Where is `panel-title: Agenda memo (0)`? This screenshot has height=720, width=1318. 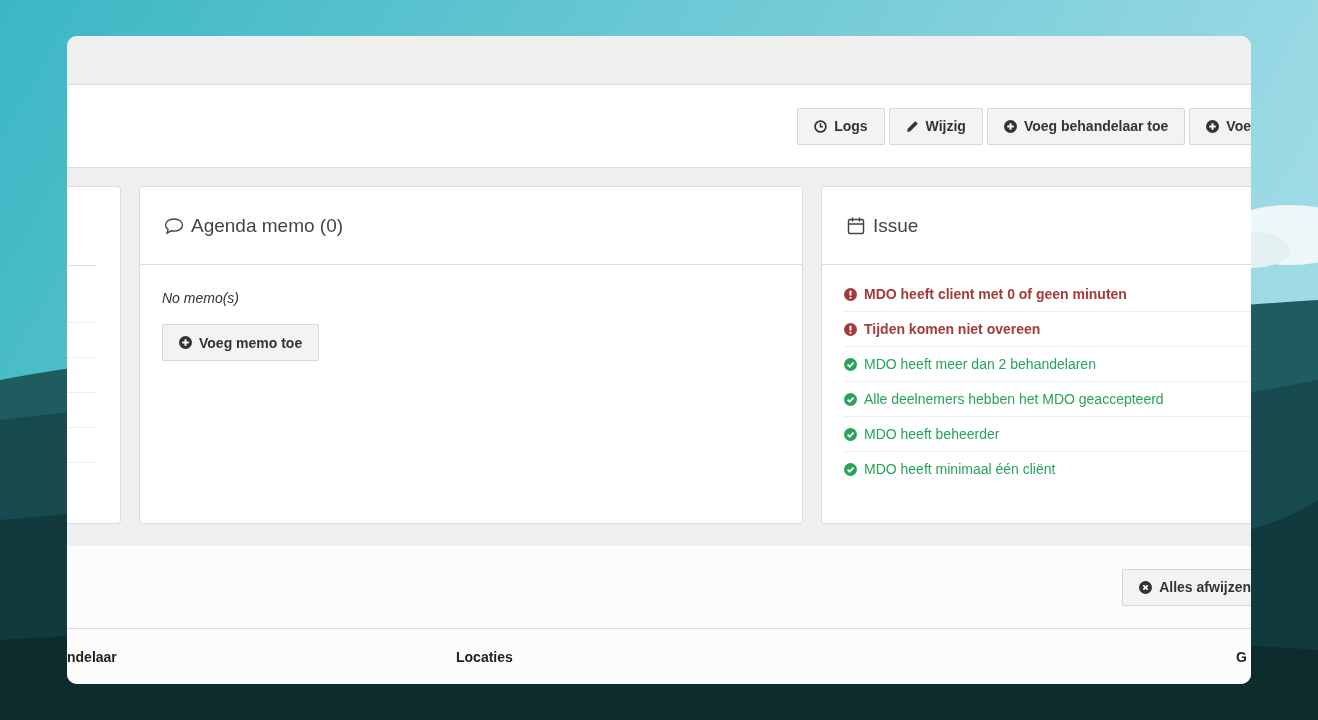 panel-title: Agenda memo (0) is located at coordinates (267, 225).